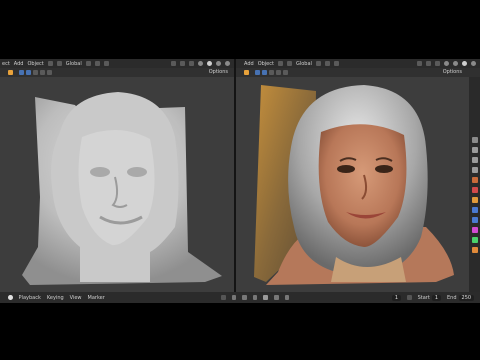 The width and height of the screenshot is (480, 360). I want to click on left-tool-header, so click(117, 72).